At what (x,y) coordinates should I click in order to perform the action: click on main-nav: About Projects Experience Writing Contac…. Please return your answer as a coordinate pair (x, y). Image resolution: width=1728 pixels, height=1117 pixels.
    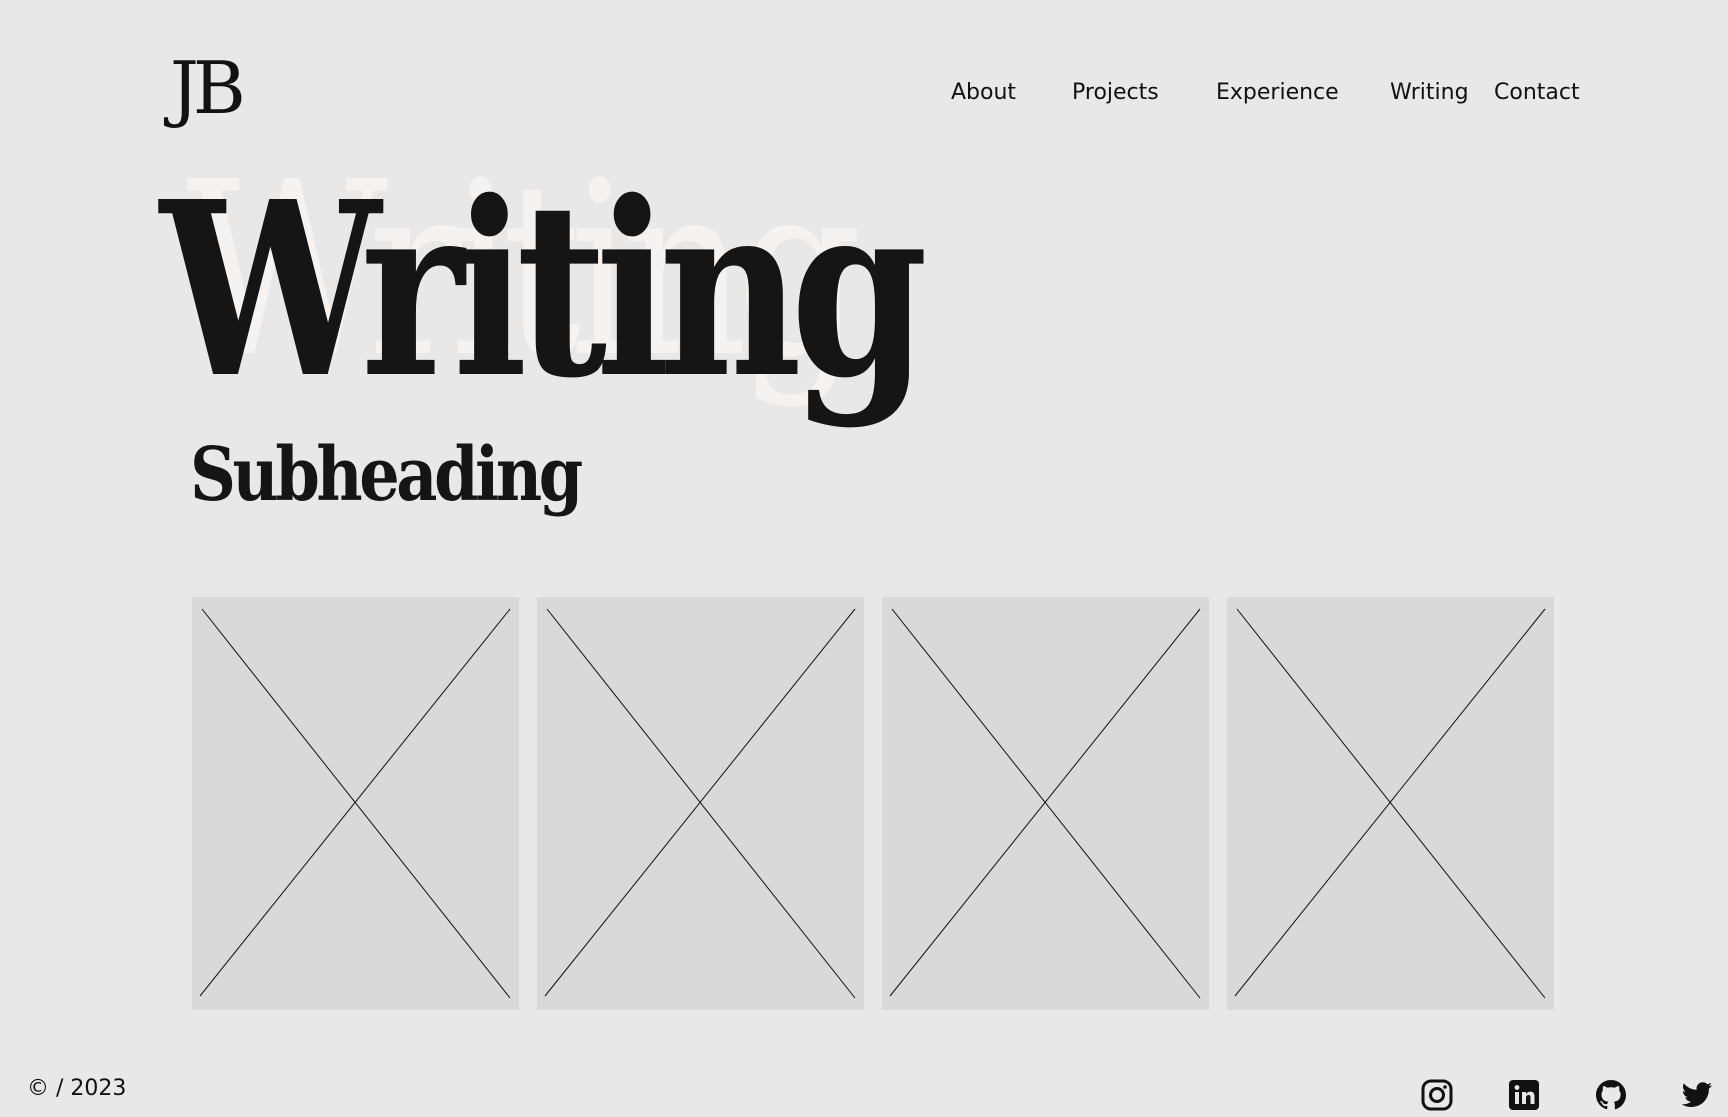
    Looking at the image, I should click on (864, 95).